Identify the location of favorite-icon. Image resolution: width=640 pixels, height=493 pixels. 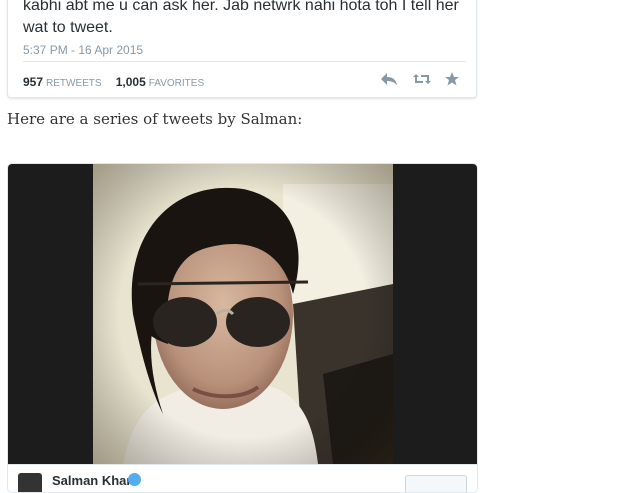
(453, 79).